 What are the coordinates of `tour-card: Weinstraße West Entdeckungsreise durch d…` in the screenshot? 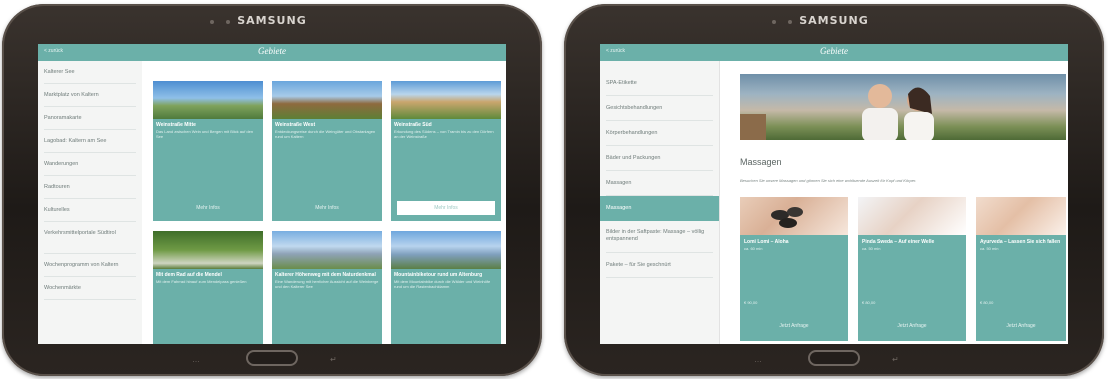 It's located at (327, 151).